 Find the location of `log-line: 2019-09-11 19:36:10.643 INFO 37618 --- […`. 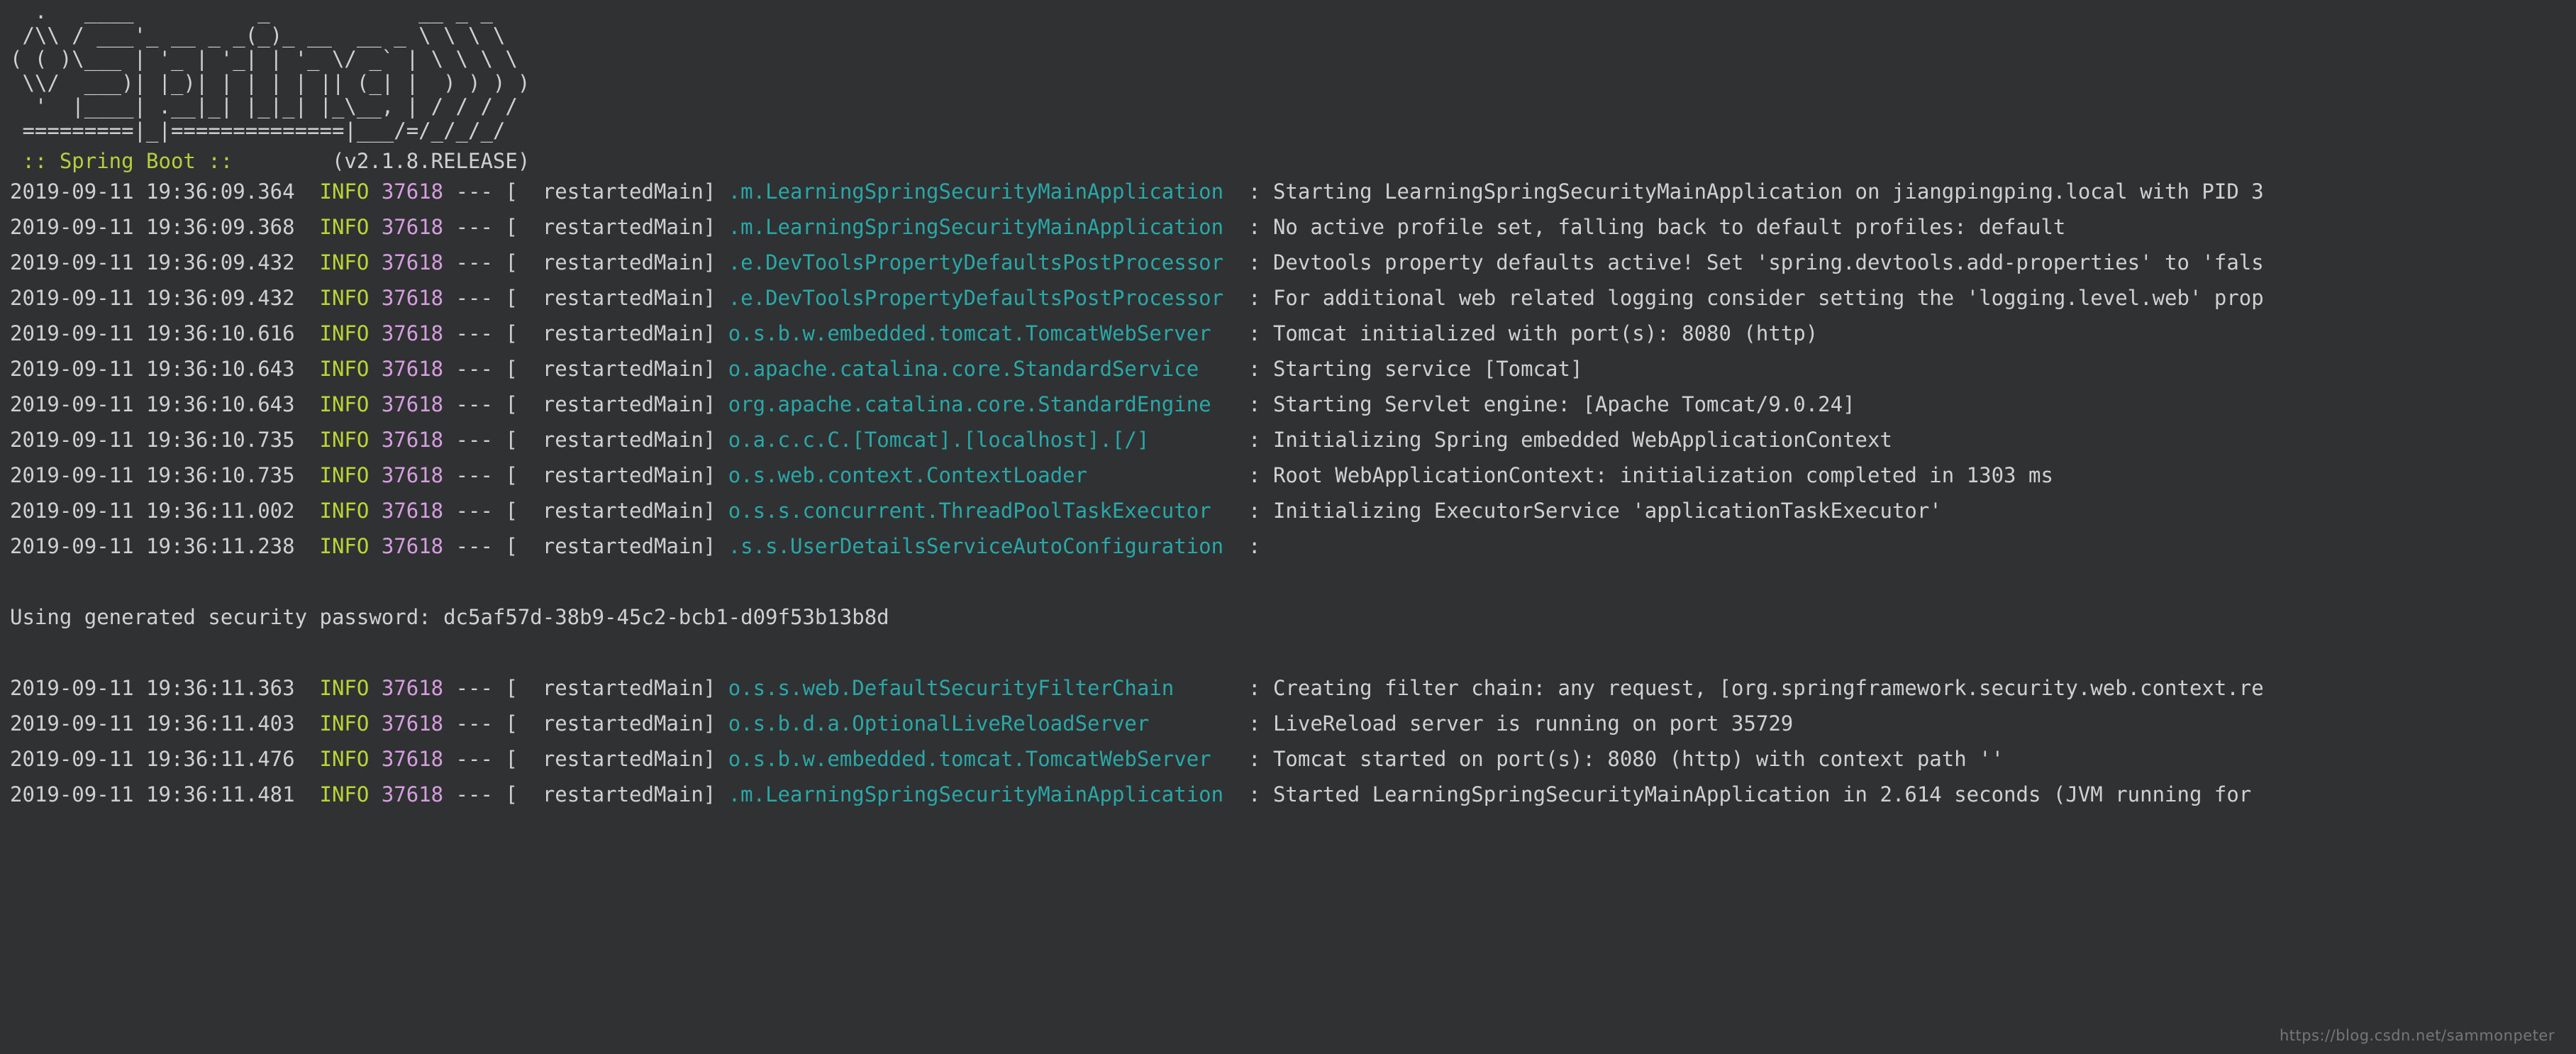

log-line: 2019-09-11 19:36:10.643 INFO 37618 --- [… is located at coordinates (1293, 404).